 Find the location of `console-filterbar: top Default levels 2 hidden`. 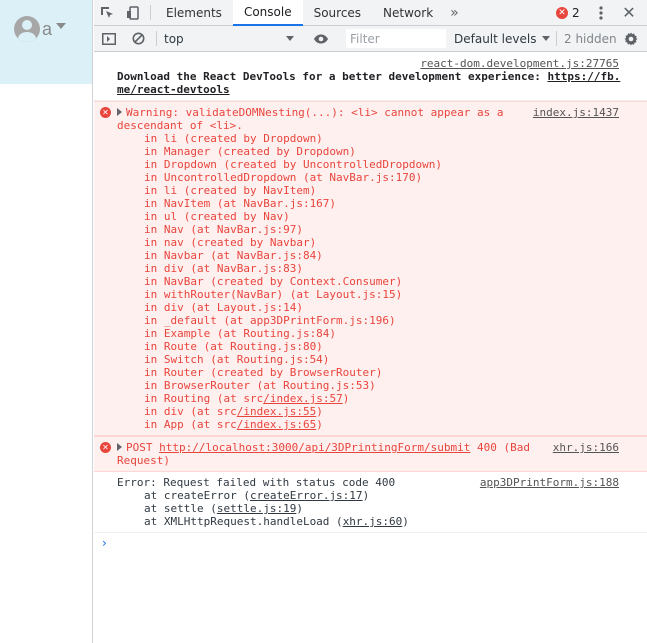

console-filterbar: top Default levels 2 hidden is located at coordinates (370, 39).